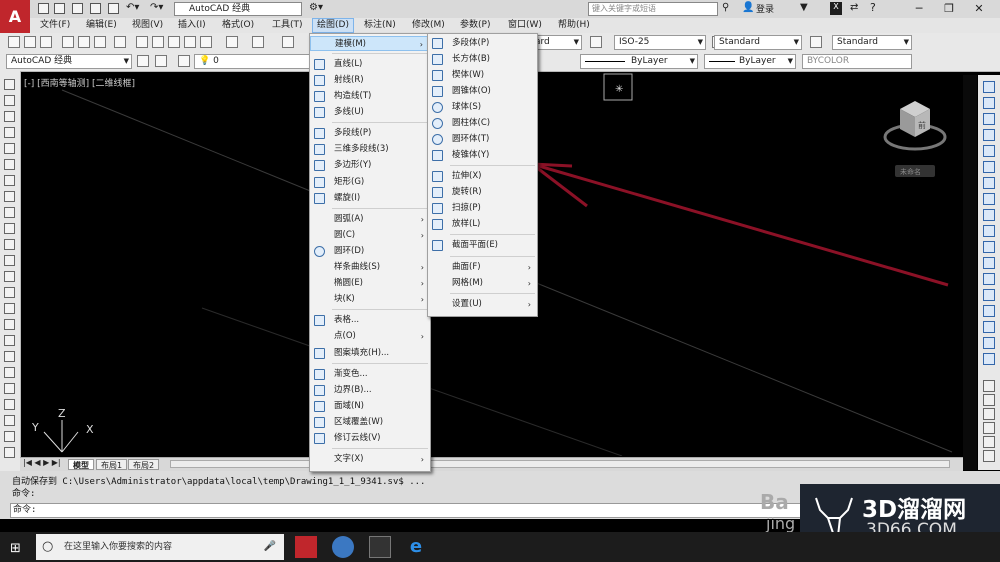 Image resolution: width=1000 pixels, height=562 pixels. What do you see at coordinates (370, 64) in the screenshot?
I see `menu-item-draw_menu-1: 直线(L)` at bounding box center [370, 64].